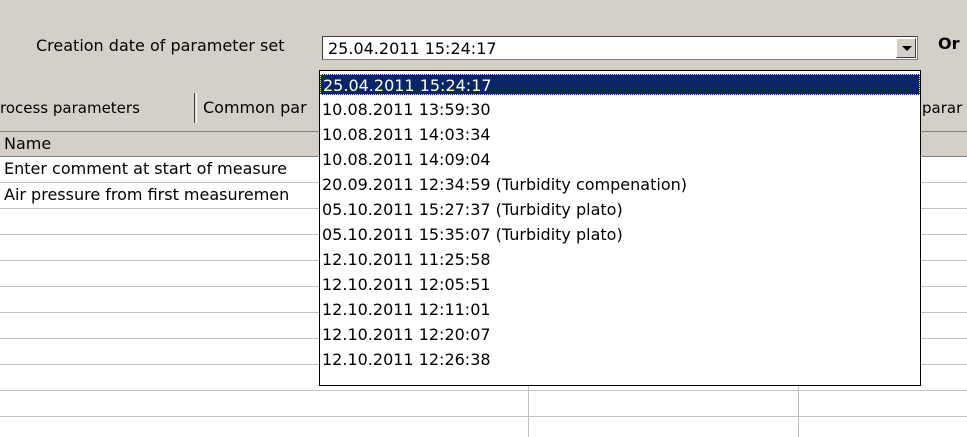 The width and height of the screenshot is (967, 437). Describe the element at coordinates (620, 284) in the screenshot. I see `dropdown-option: 12.10.2011 12:05:51` at that location.